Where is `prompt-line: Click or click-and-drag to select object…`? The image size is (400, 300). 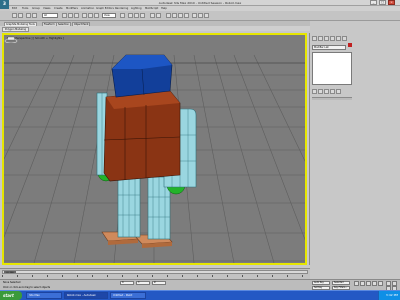 prompt-line: Click or click-and-drag to select object… is located at coordinates (27, 287).